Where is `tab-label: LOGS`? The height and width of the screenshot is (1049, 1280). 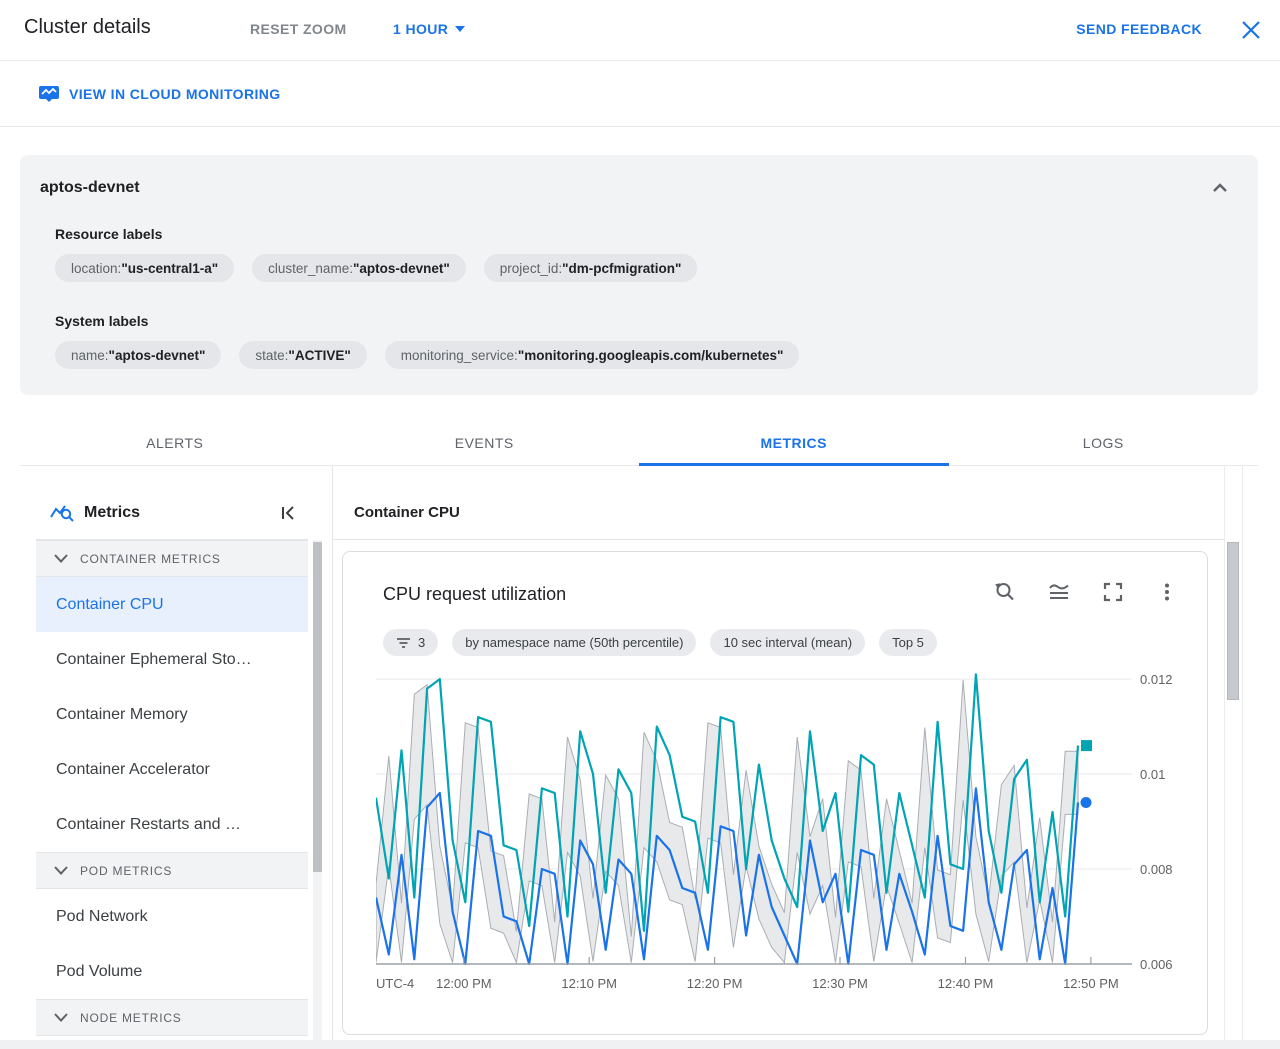 tab-label: LOGS is located at coordinates (1103, 442).